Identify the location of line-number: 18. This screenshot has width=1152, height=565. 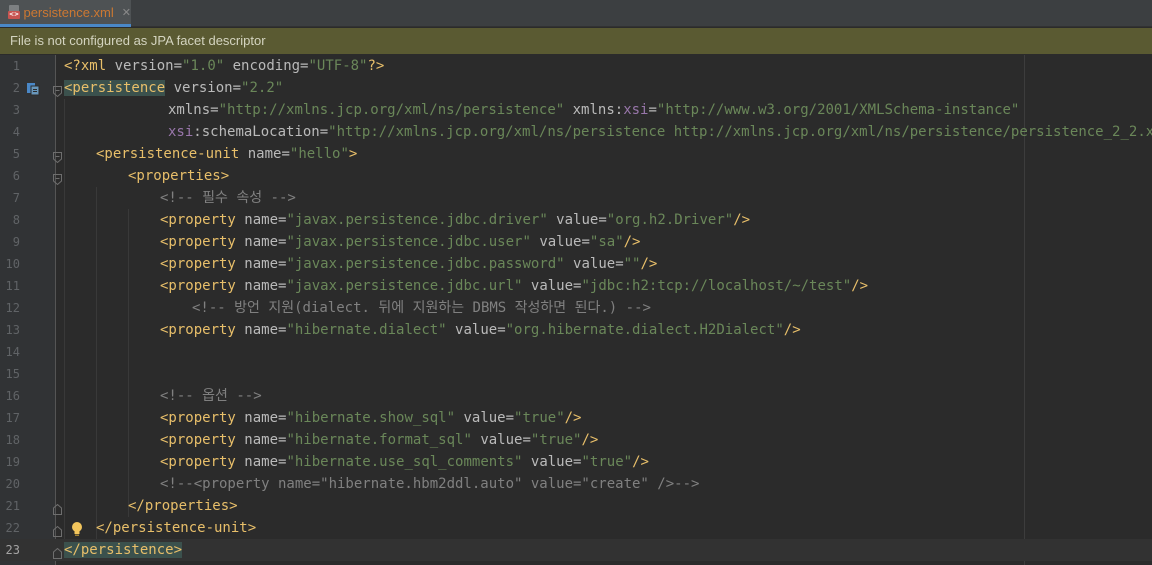
(12, 440).